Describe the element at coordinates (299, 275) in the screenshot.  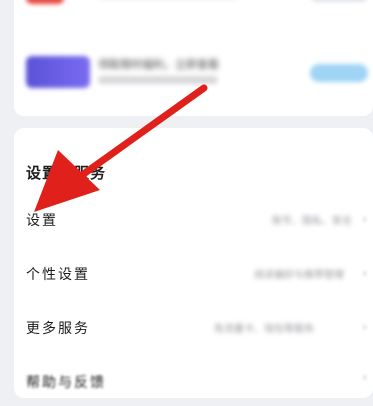
I see `personalization-hint: 阅读偏好与推荐管理` at that location.